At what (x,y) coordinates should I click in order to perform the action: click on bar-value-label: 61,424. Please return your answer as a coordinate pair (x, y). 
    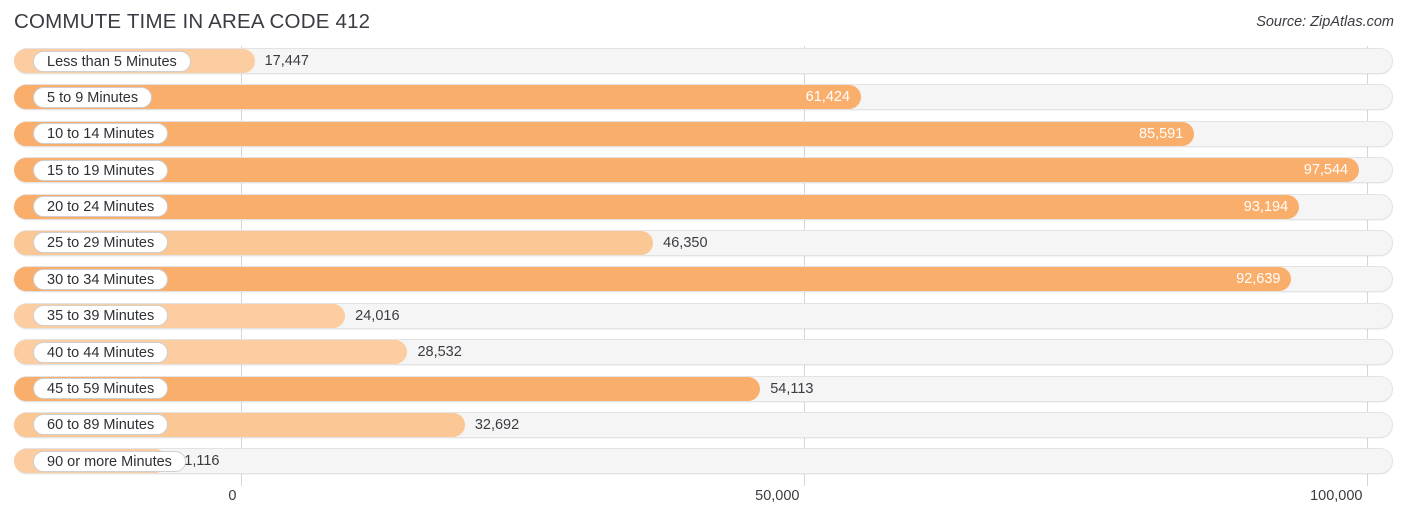
    Looking at the image, I should click on (828, 97).